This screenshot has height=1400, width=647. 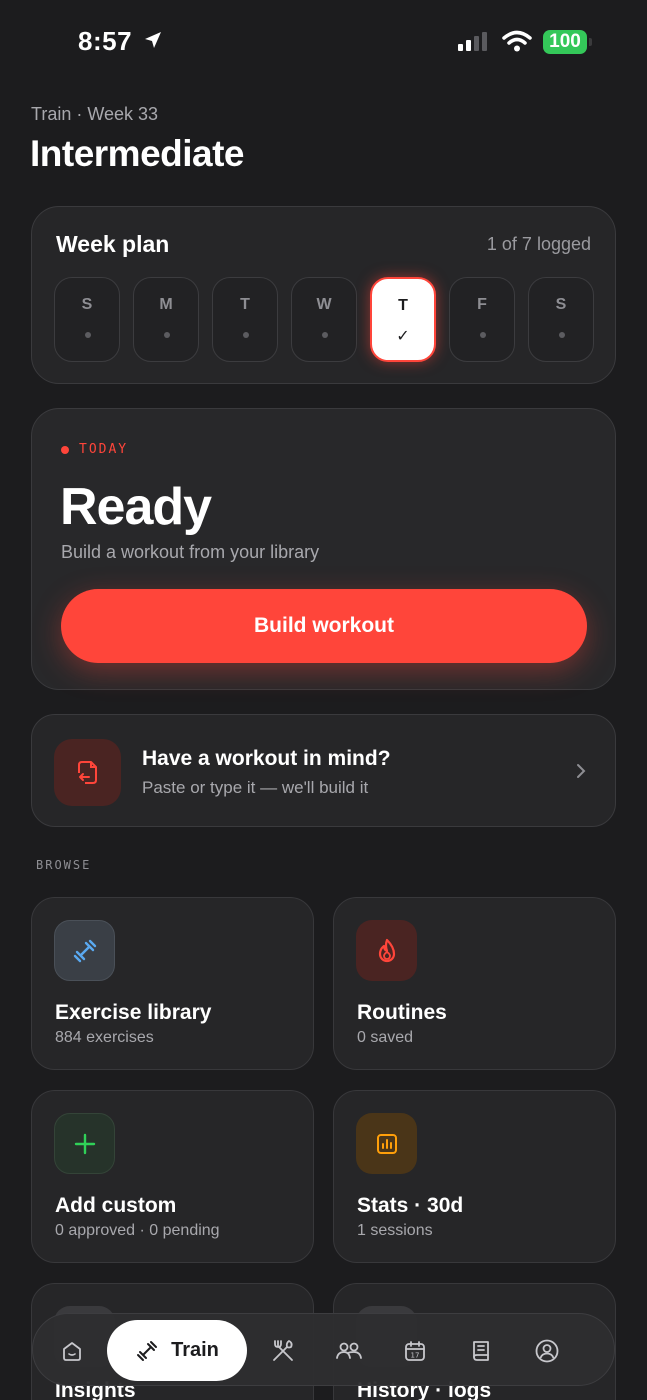 What do you see at coordinates (474, 983) in the screenshot?
I see `routines-tile: Routines 0 saved` at bounding box center [474, 983].